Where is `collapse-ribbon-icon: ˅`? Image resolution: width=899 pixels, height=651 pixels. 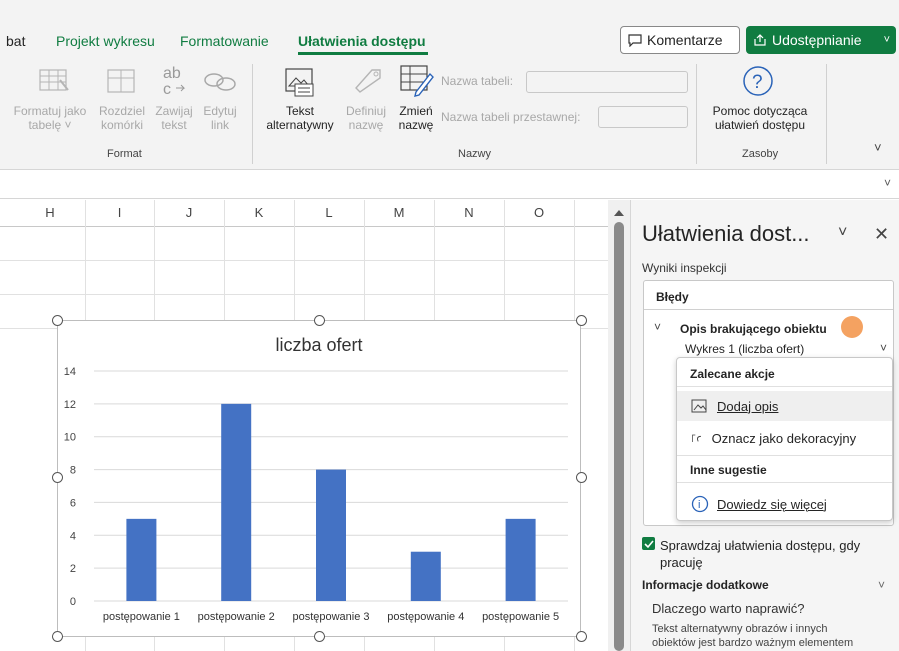
collapse-ribbon-icon: ˅ is located at coordinates (878, 147).